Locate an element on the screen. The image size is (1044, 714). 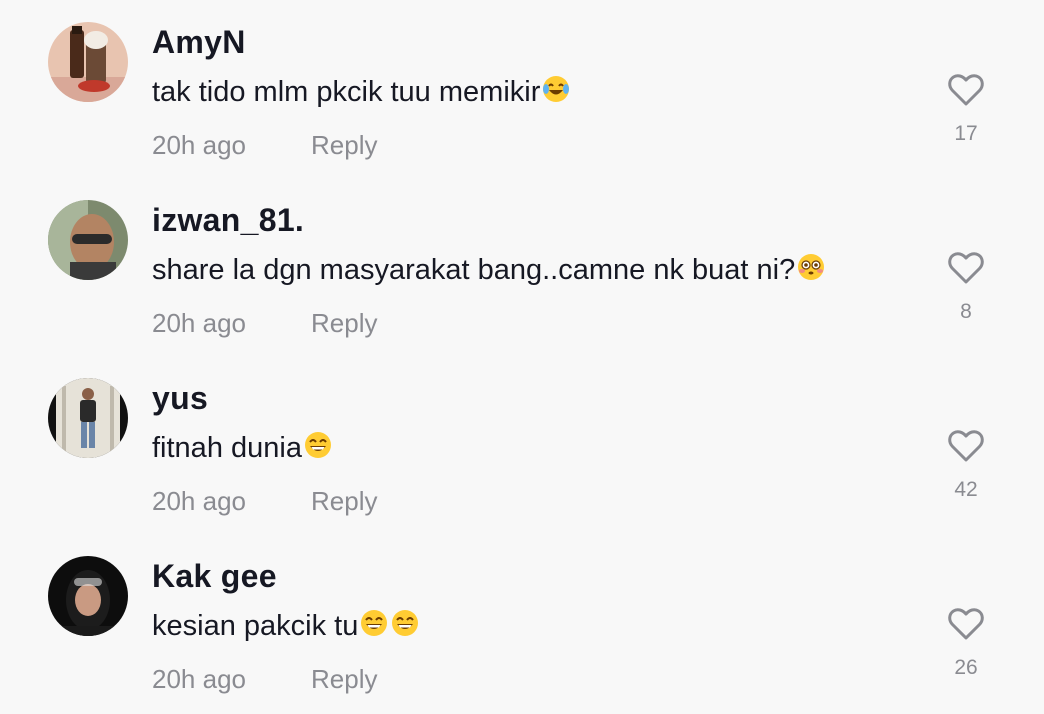
comment-username: Kak gee is located at coordinates (214, 576).